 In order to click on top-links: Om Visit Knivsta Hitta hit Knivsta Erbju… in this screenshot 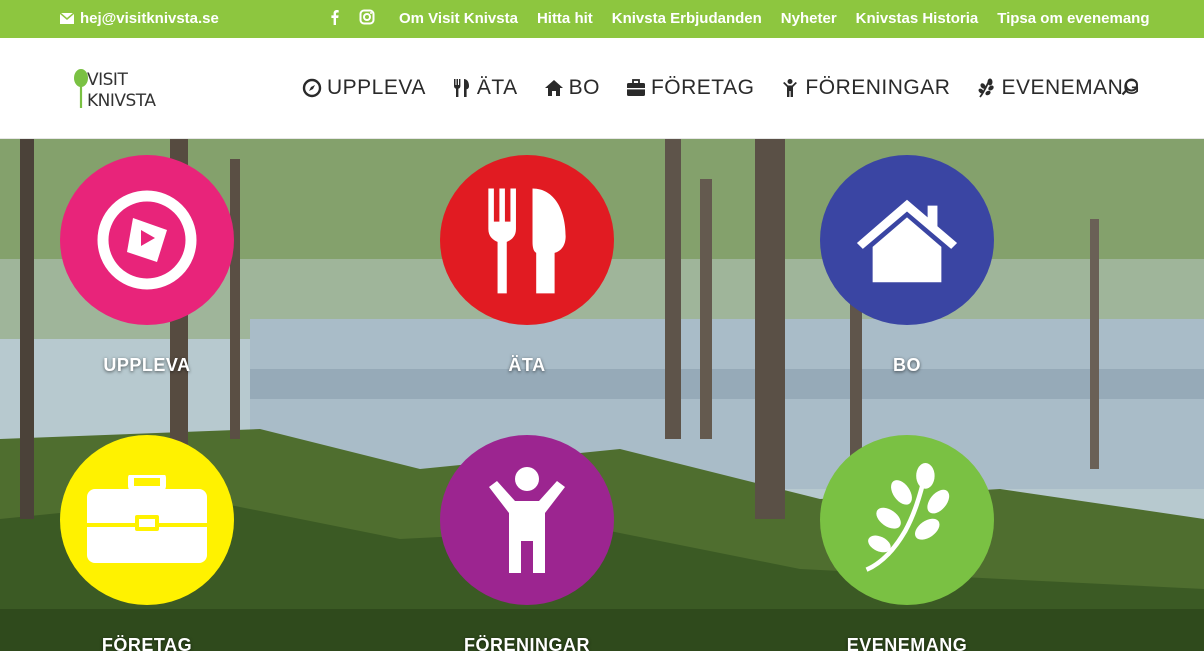, I will do `click(774, 18)`.